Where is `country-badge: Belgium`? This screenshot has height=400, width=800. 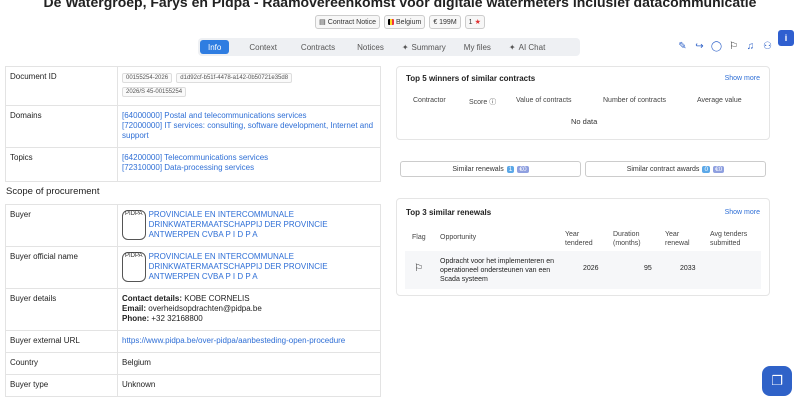
country-badge: Belgium is located at coordinates (405, 22).